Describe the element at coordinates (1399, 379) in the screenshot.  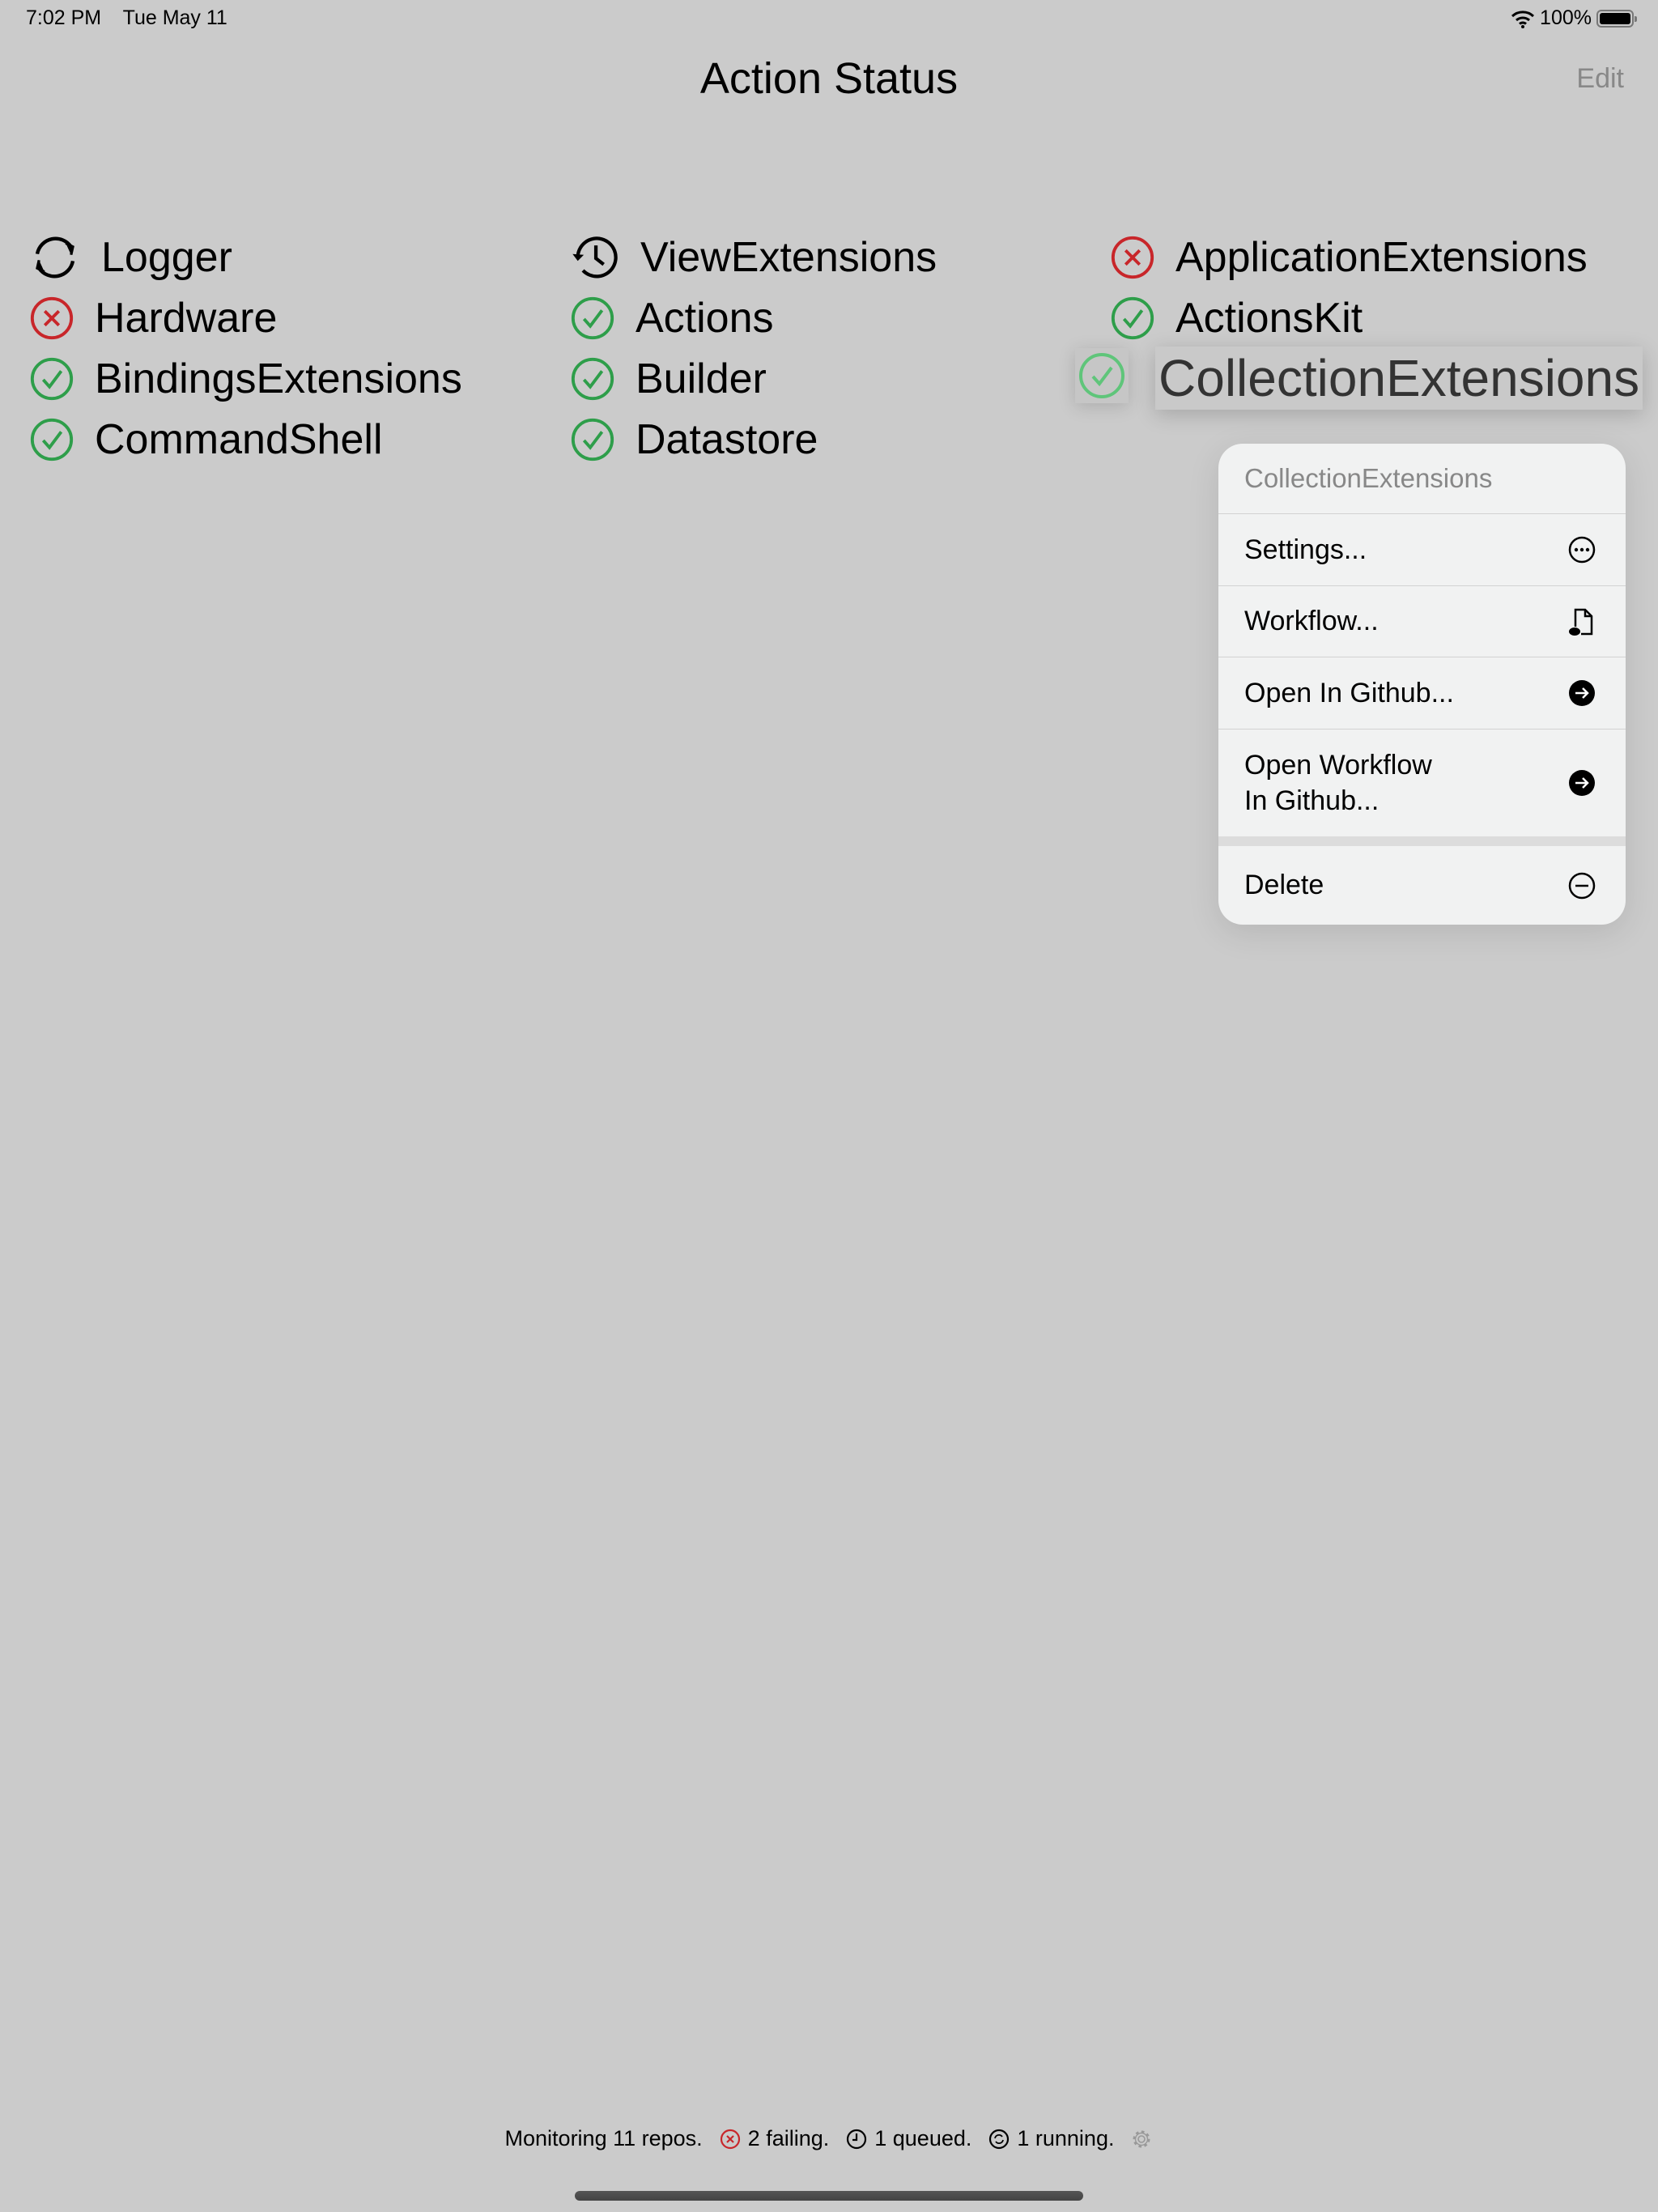
I see `lifted-repo-name: CollectionExtensions` at that location.